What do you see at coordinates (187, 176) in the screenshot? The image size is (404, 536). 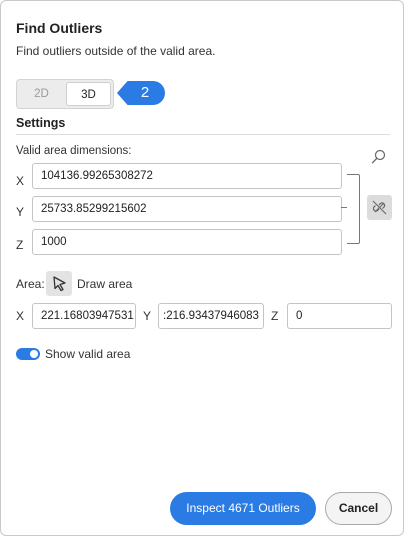 I see `valid-x-field: 104136.99265308272` at bounding box center [187, 176].